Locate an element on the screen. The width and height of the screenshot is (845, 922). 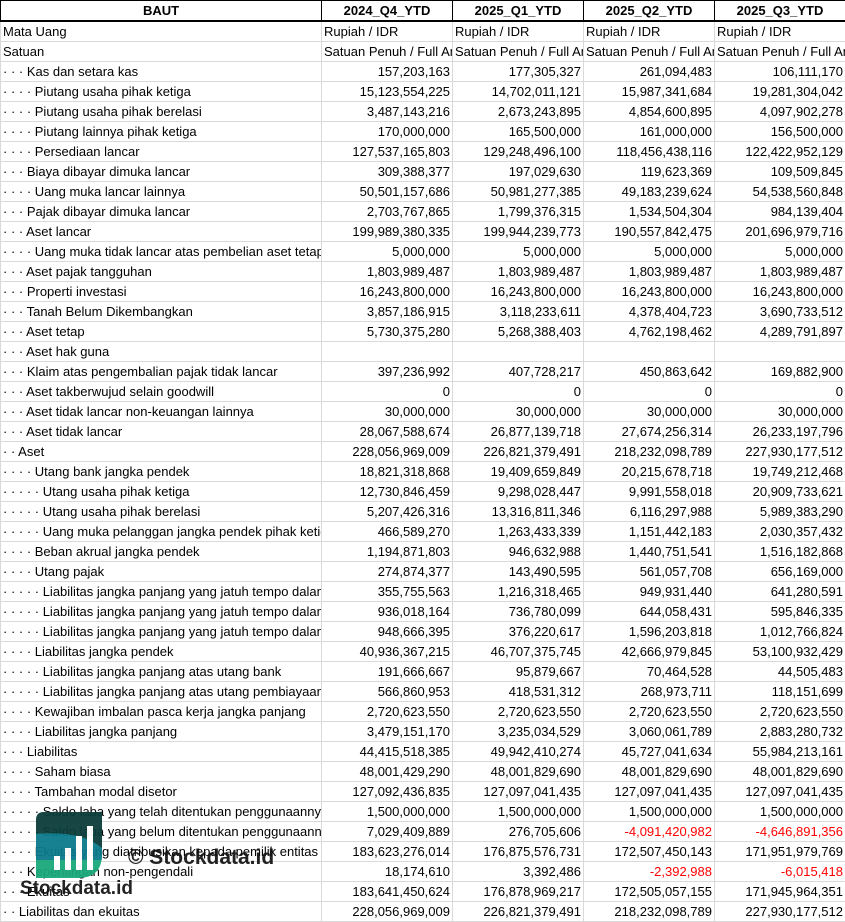
cell-value: 199,989,380,335 is located at coordinates (387, 232).